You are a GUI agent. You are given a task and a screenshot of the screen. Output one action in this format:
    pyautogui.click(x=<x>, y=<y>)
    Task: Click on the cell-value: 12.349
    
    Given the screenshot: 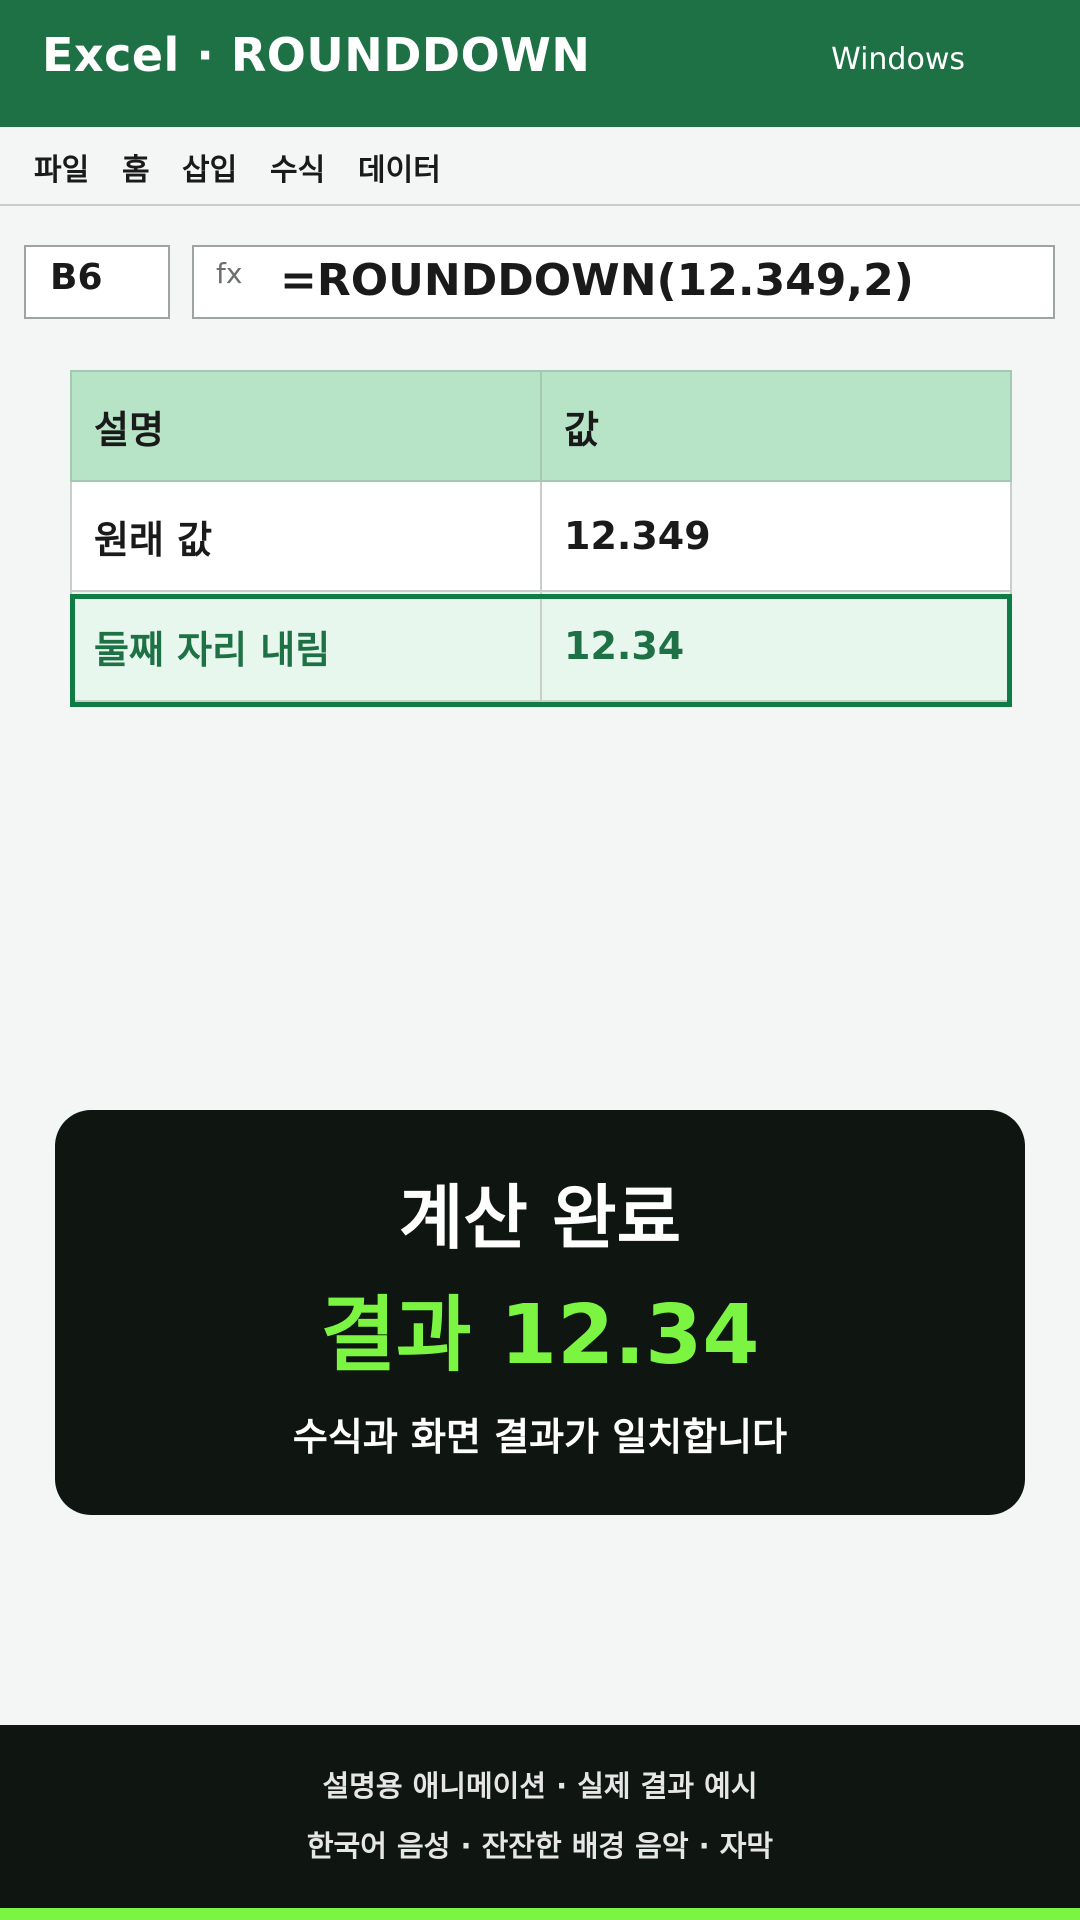 What is the action you would take?
    pyautogui.click(x=776, y=536)
    